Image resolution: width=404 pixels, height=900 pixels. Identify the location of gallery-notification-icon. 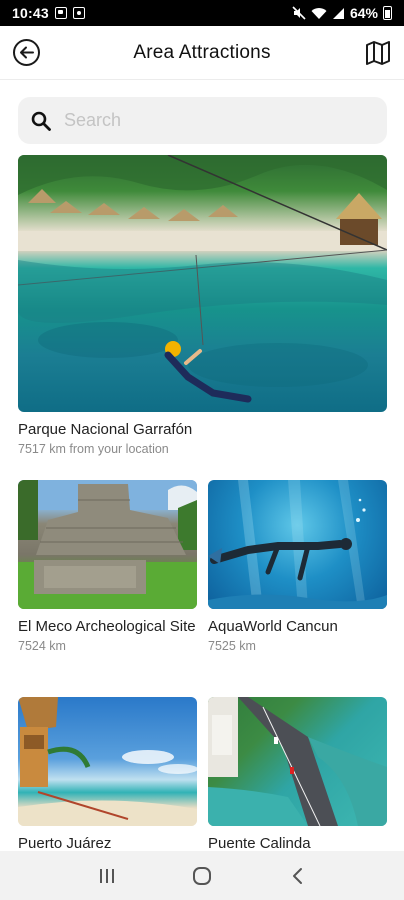
(78, 13).